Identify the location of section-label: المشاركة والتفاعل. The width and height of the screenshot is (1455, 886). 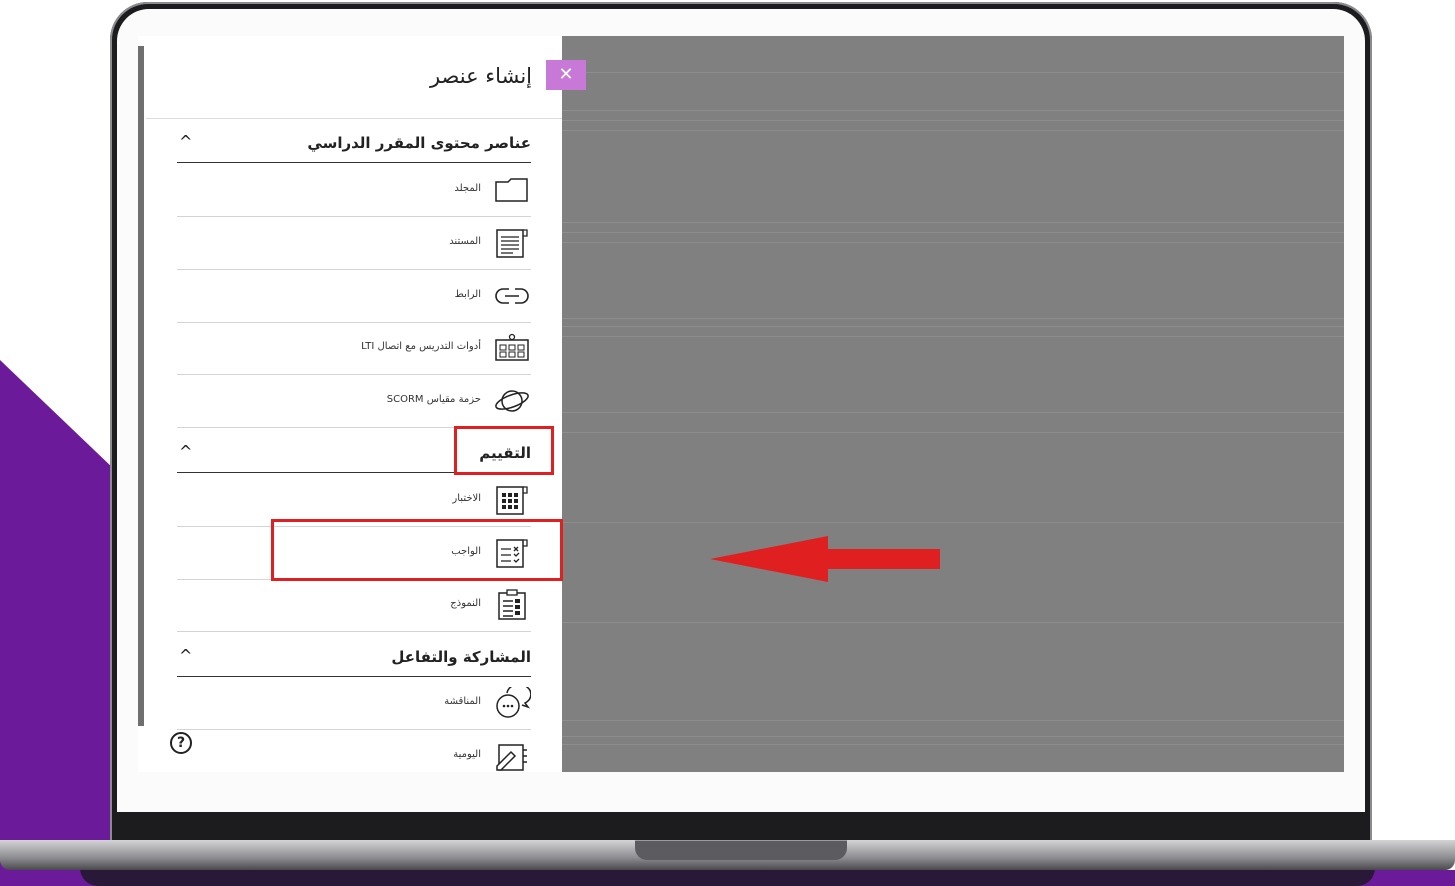
(461, 657).